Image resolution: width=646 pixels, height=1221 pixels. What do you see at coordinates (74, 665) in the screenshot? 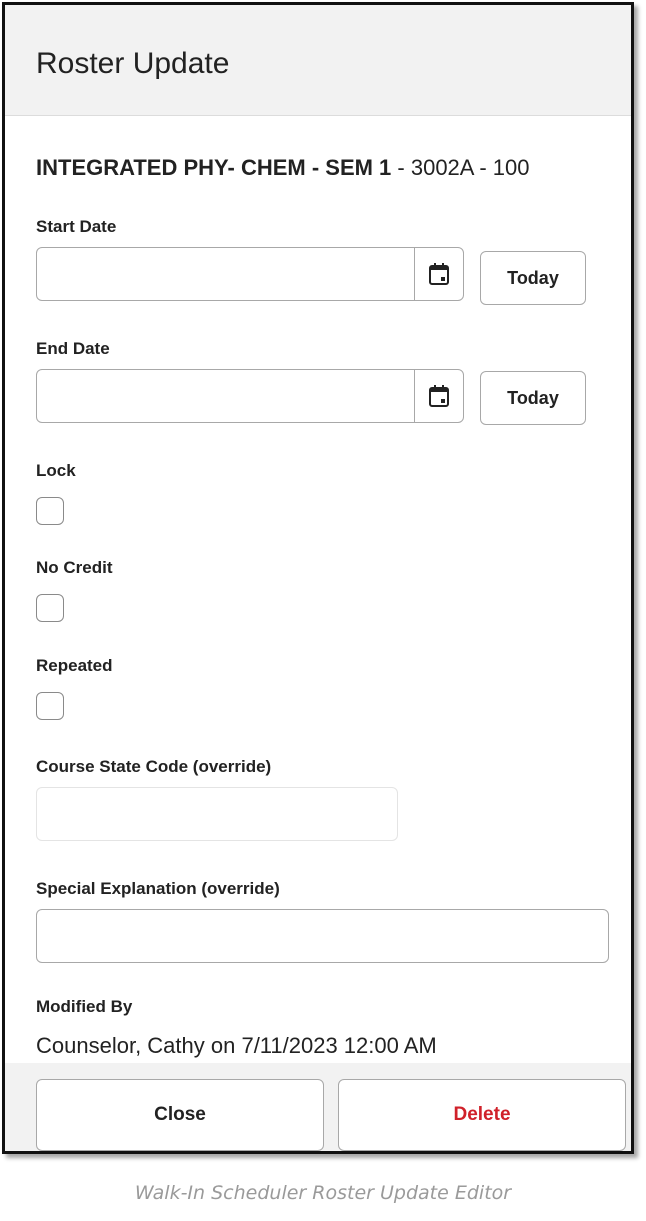
I see `repeated-label: Repeated` at bounding box center [74, 665].